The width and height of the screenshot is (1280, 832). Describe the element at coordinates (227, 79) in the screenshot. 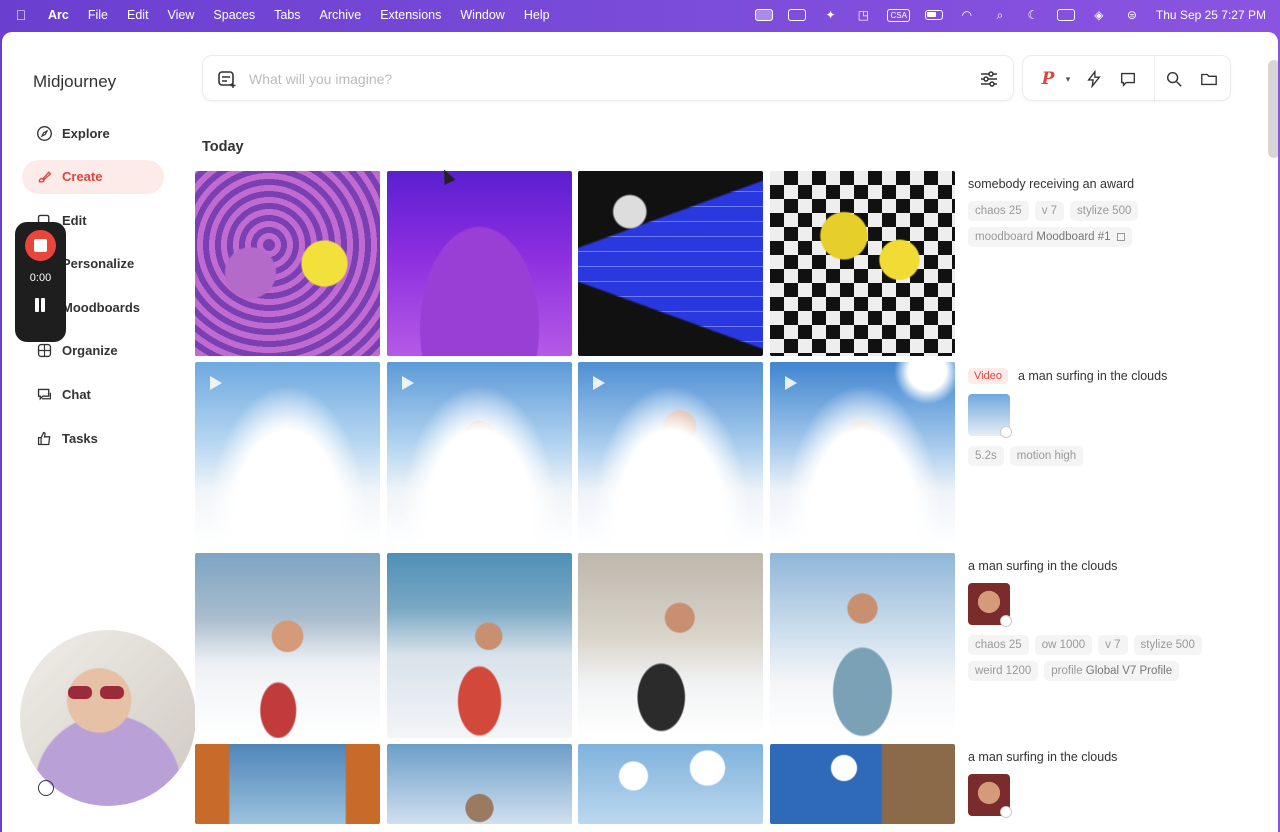

I see `image-prompt-icon` at that location.